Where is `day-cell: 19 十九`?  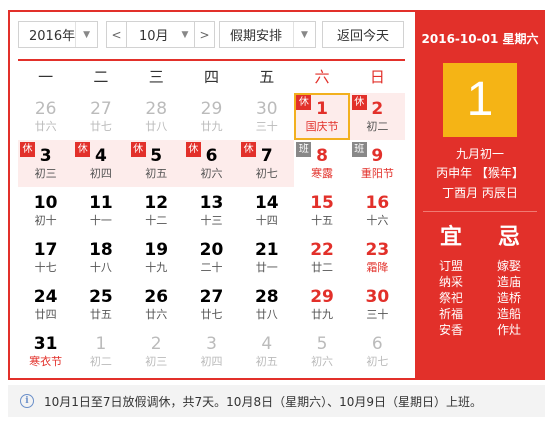 day-cell: 19 十九 is located at coordinates (156, 257).